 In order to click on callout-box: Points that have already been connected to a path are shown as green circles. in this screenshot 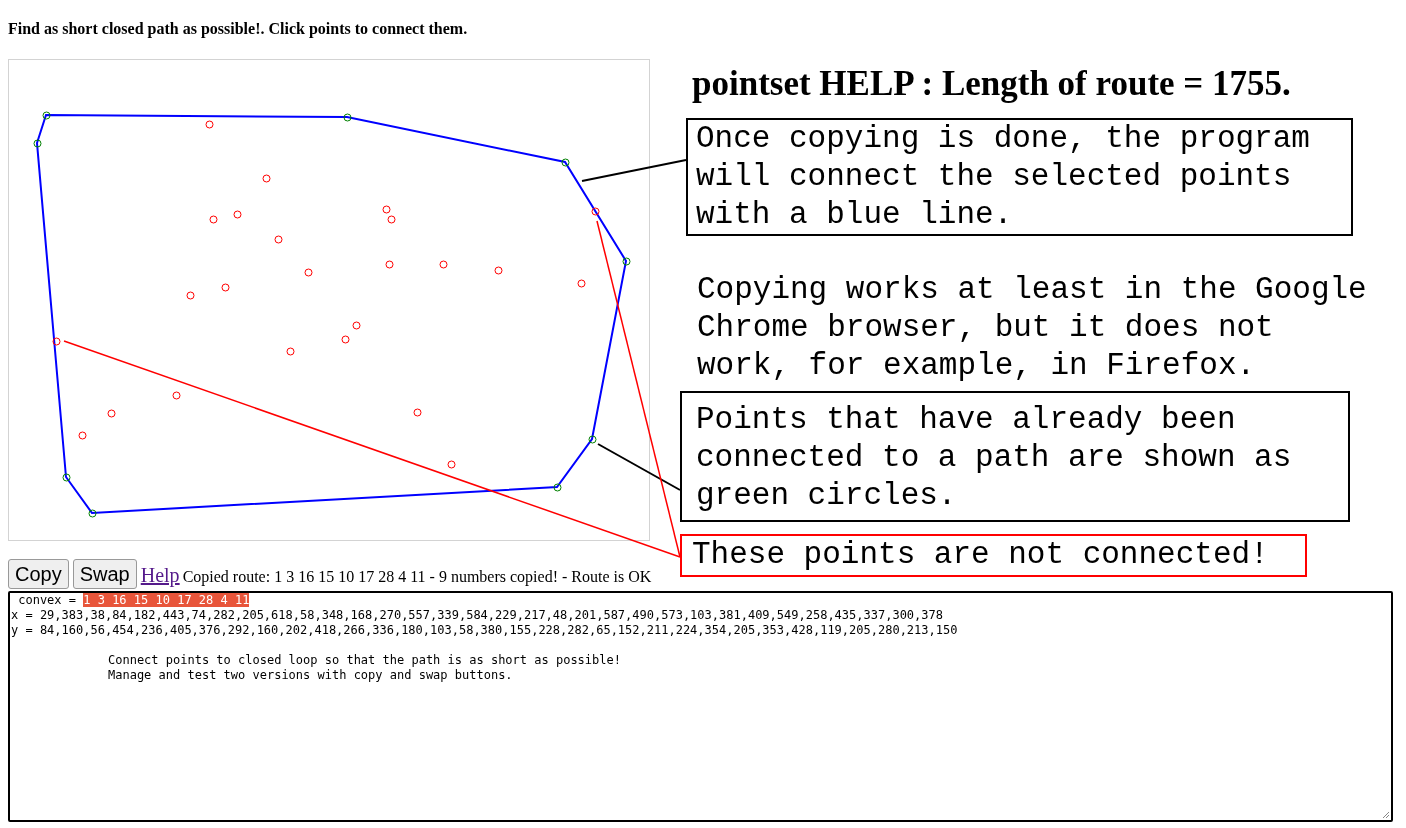, I will do `click(1015, 456)`.